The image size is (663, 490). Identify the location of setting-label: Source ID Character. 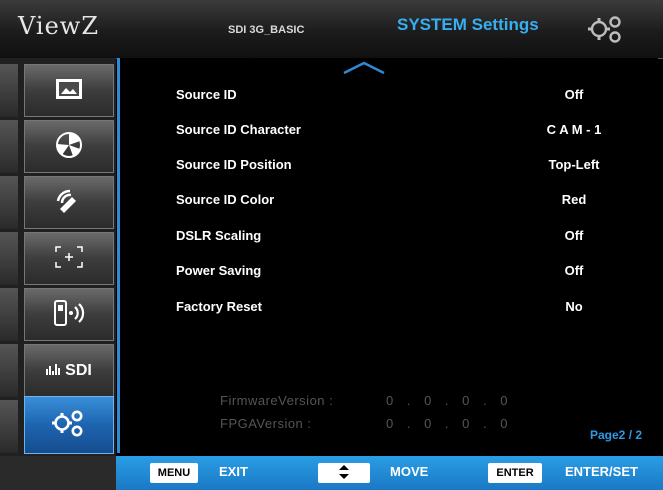
(238, 129).